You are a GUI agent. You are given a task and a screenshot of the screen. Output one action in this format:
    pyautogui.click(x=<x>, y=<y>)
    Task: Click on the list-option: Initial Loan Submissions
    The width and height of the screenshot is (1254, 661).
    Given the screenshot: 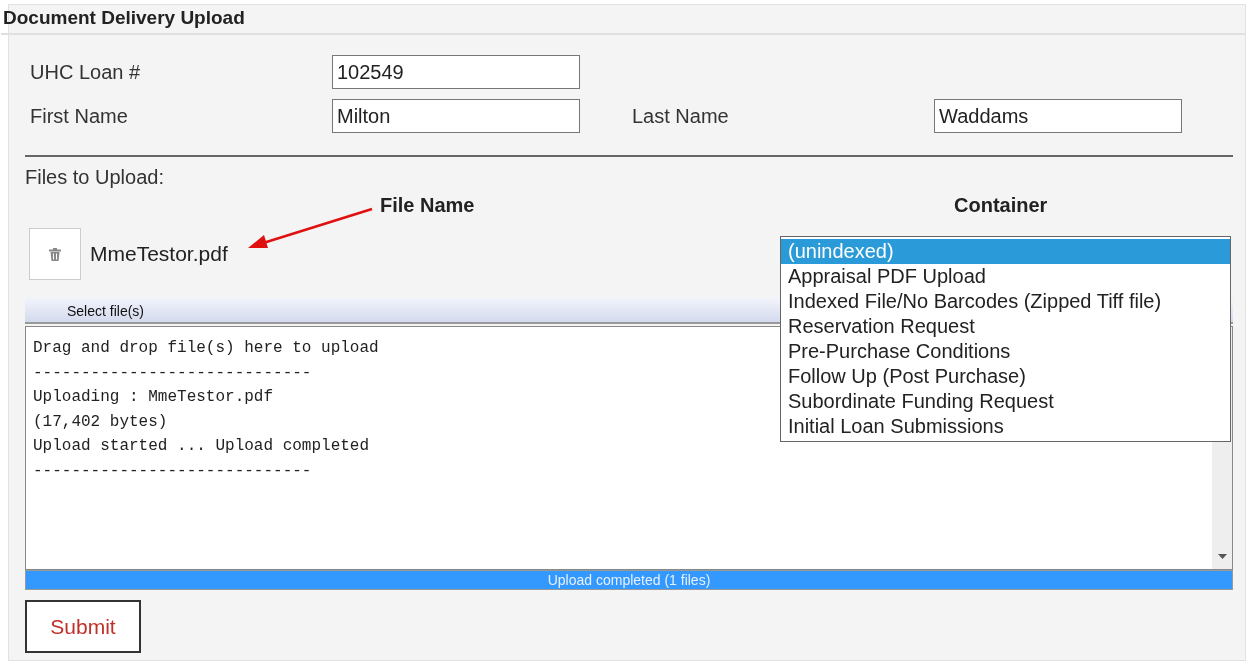 What is the action you would take?
    pyautogui.click(x=1005, y=426)
    